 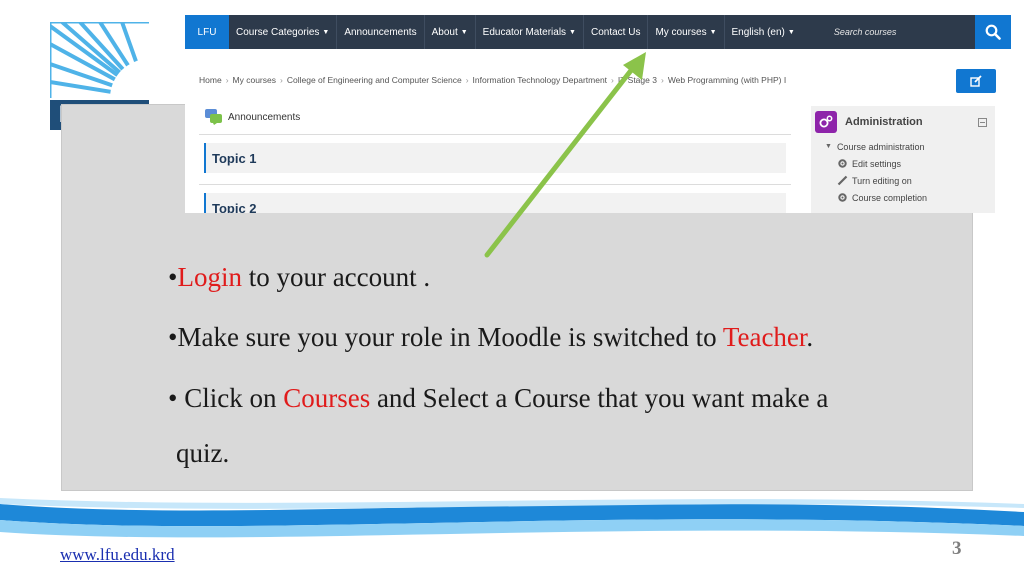 I want to click on topic-1: Topic 1, so click(x=495, y=158).